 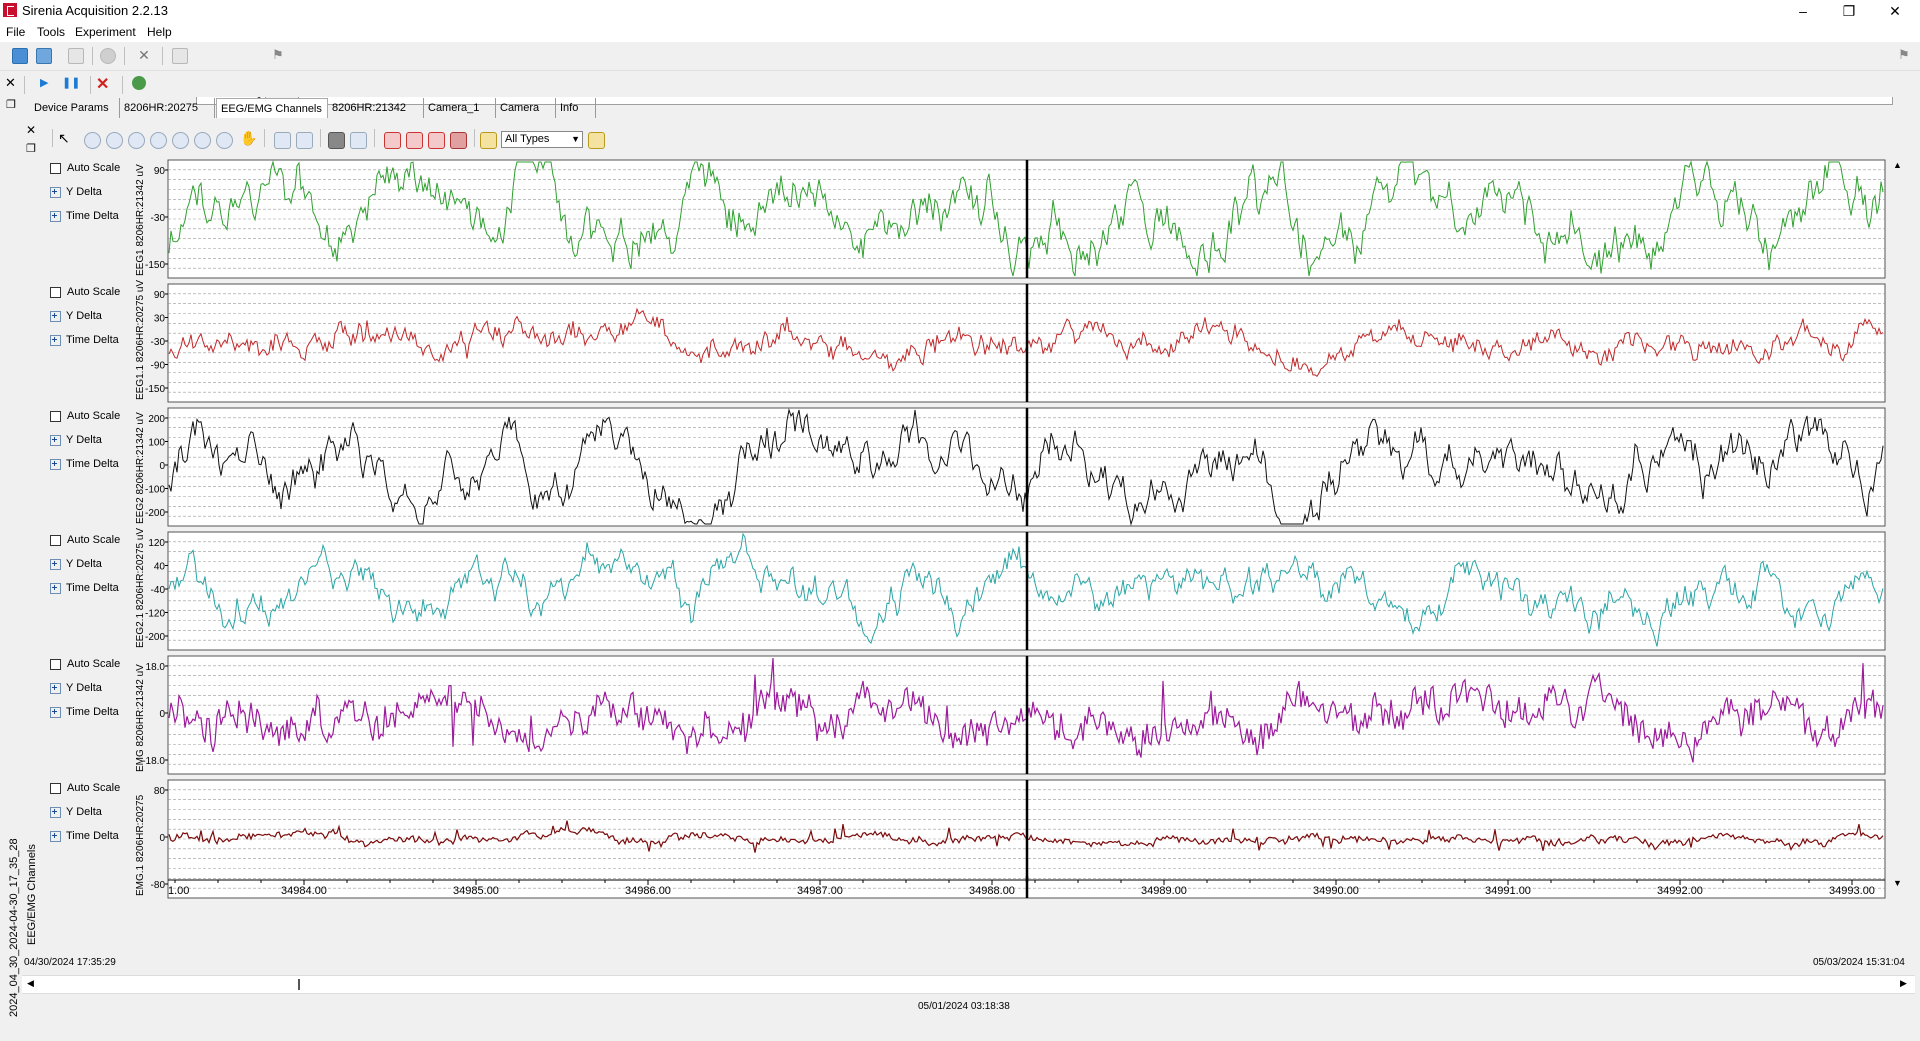 What do you see at coordinates (1852, 891) in the screenshot?
I see `x-tick-label: 34993.00` at bounding box center [1852, 891].